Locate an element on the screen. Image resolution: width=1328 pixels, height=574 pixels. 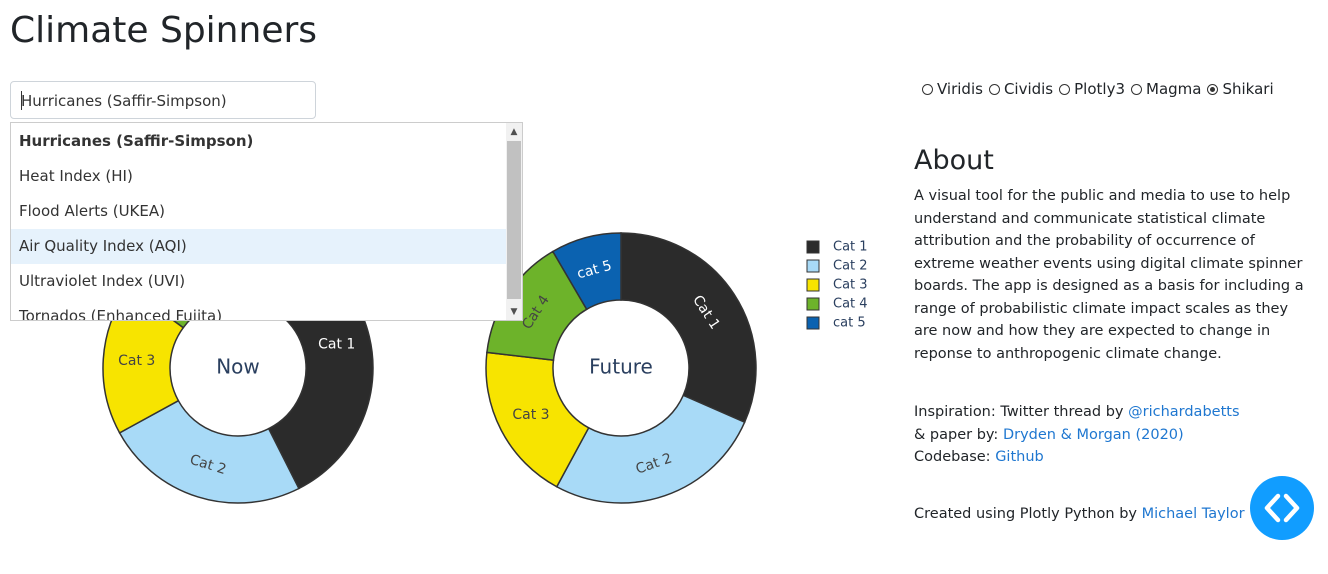
radio-label: Viridis is located at coordinates (960, 89).